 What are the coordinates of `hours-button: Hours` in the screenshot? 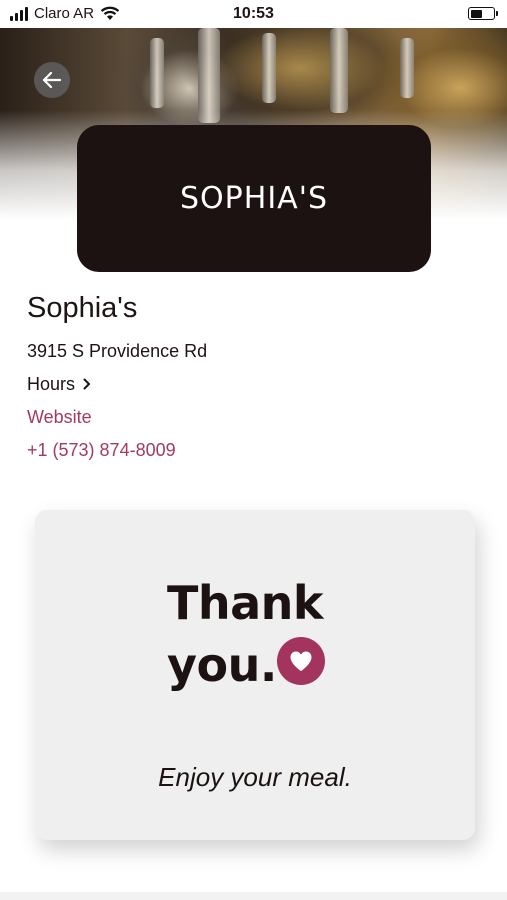 It's located at (257, 384).